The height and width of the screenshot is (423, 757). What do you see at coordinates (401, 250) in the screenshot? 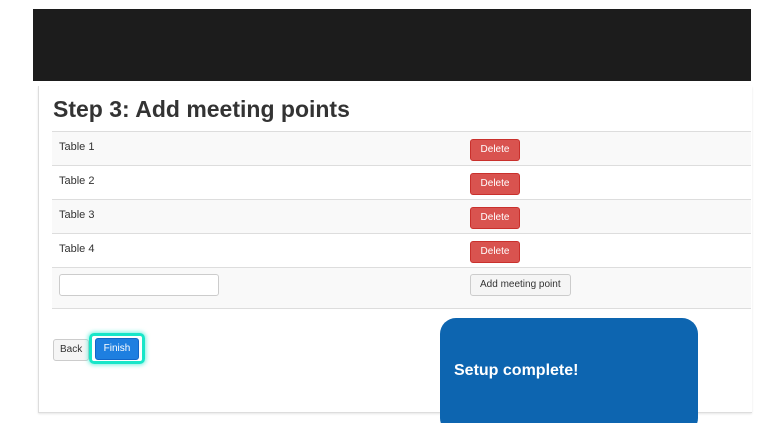
I see `table-row: Table 4 Delete` at bounding box center [401, 250].